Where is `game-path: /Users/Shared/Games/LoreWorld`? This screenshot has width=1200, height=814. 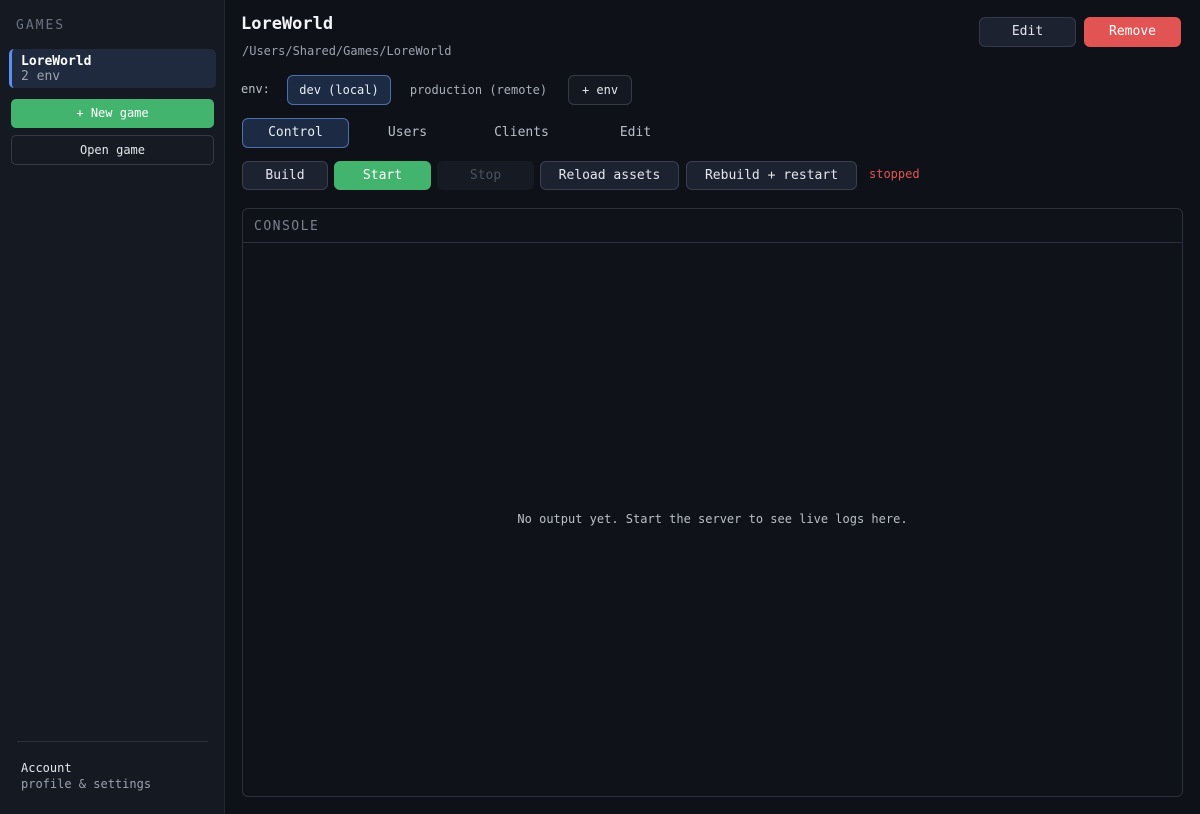
game-path: /Users/Shared/Games/LoreWorld is located at coordinates (347, 51).